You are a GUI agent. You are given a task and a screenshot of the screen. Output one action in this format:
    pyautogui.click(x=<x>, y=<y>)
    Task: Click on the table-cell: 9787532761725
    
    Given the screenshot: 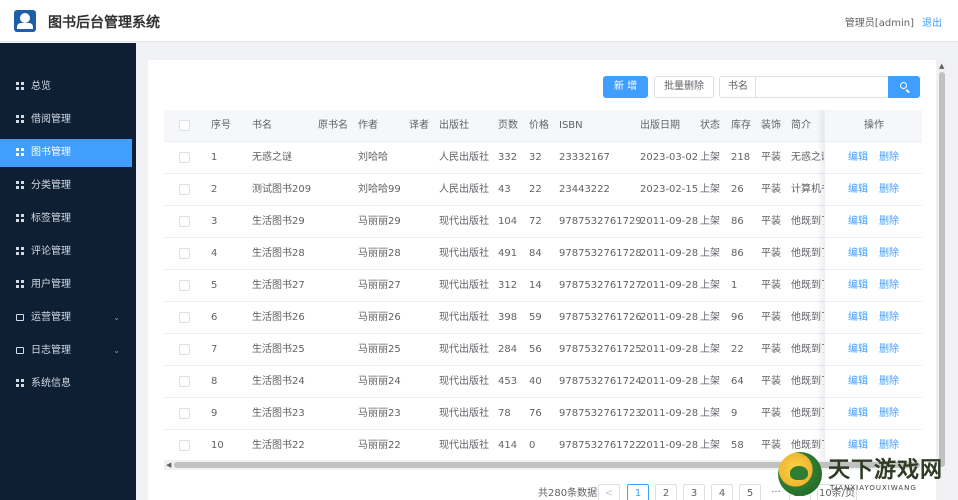 What is the action you would take?
    pyautogui.click(x=600, y=349)
    